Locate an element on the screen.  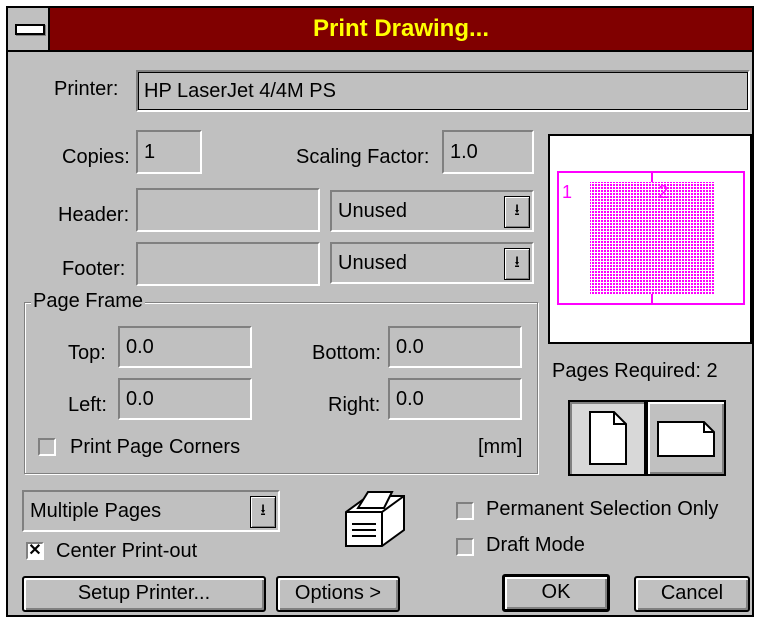
system-menu-icon is located at coordinates (29, 29).